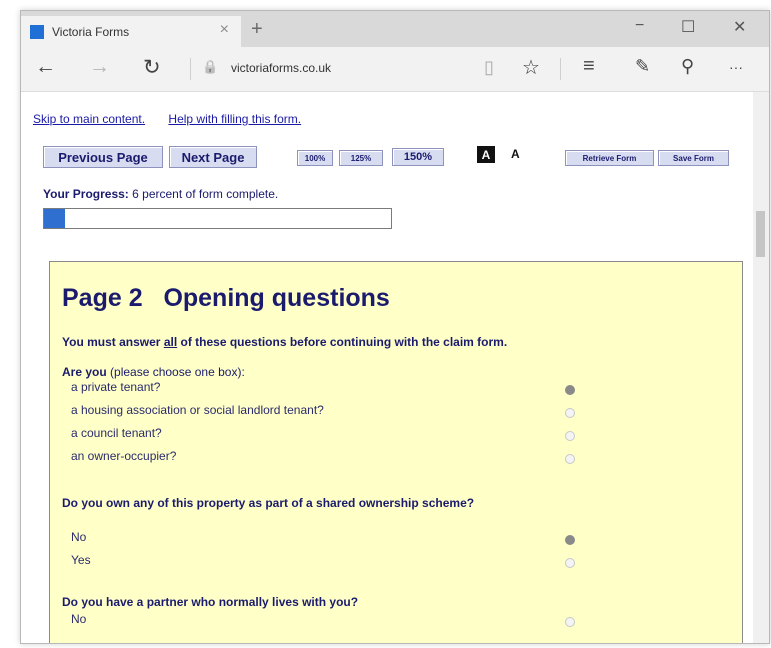  I want to click on tab-victoria-forms: Victoria Forms ×, so click(131, 31).